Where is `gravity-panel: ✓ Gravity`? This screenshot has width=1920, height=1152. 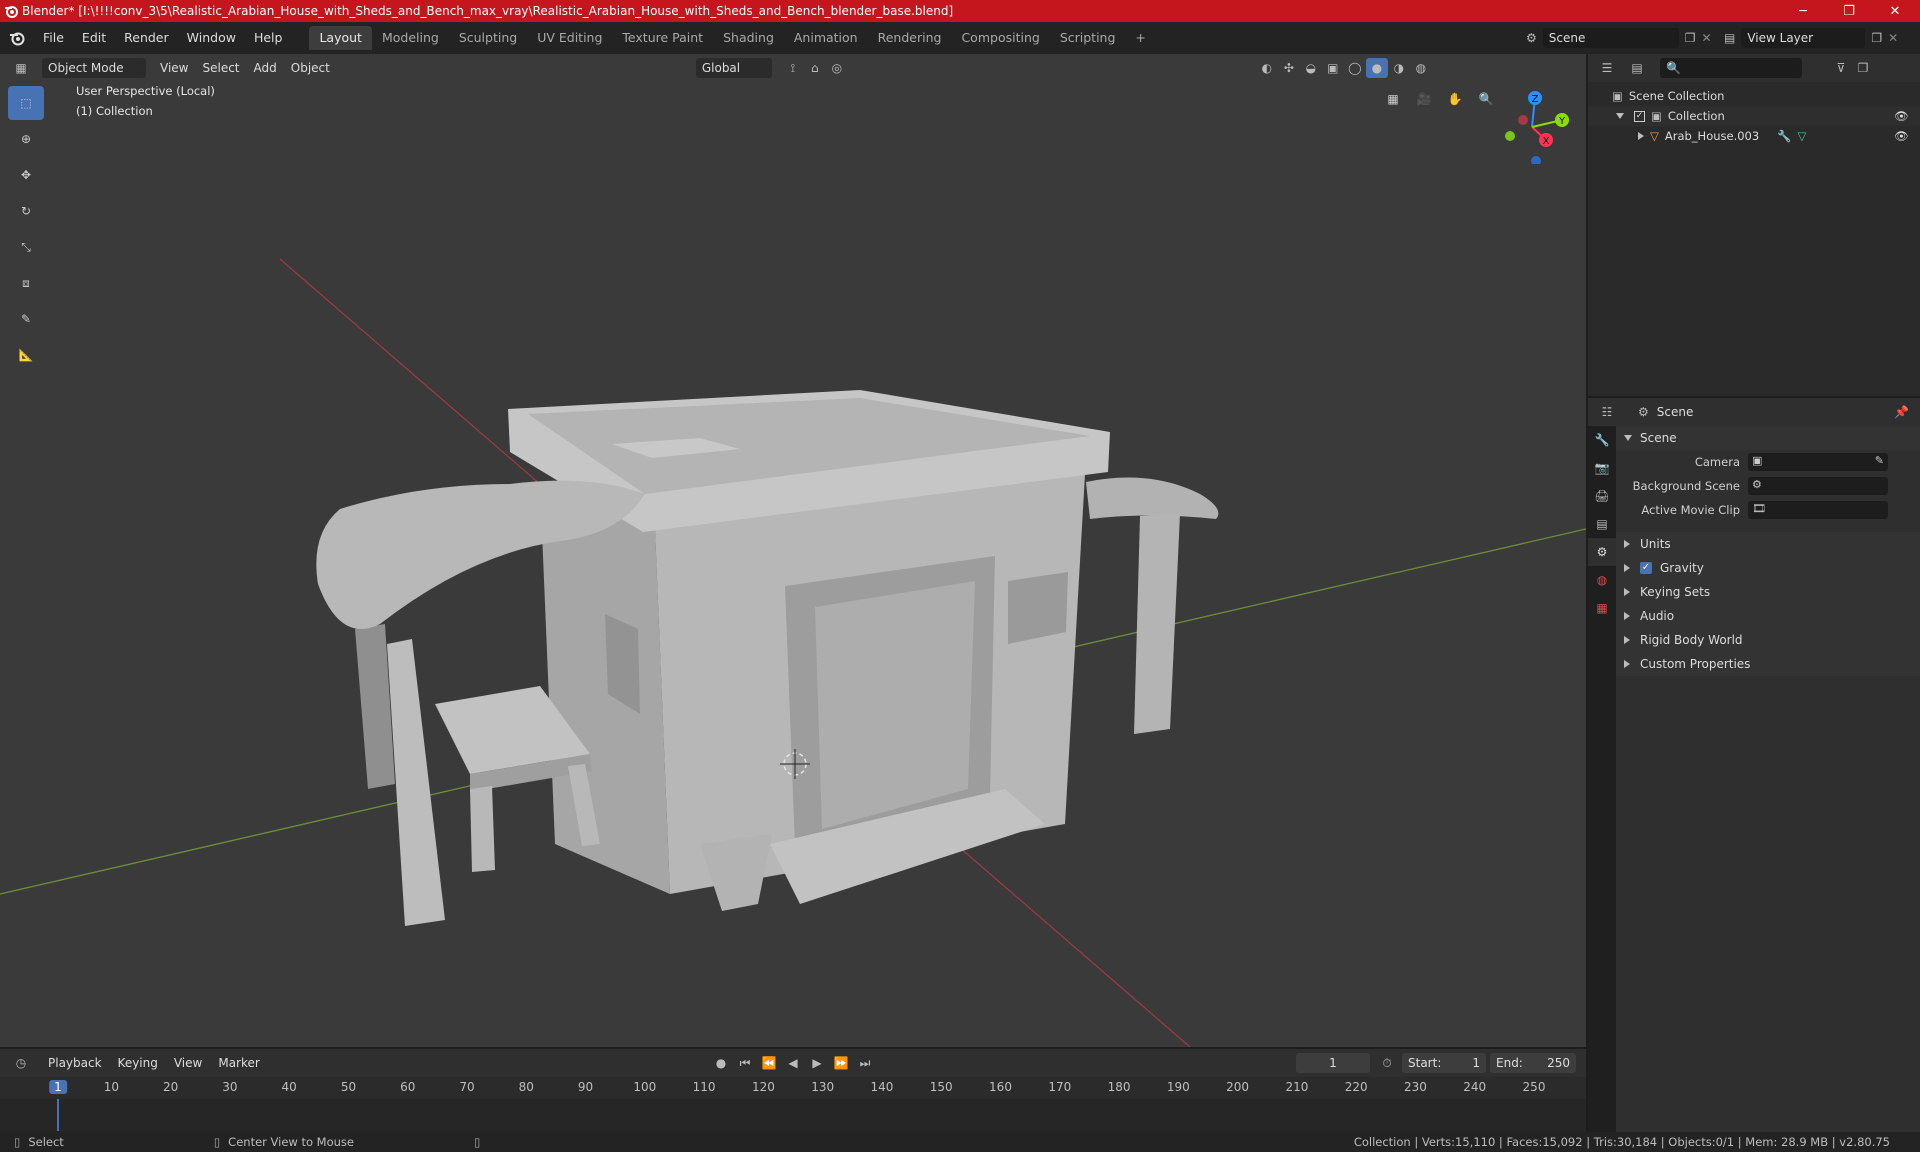
gravity-panel: ✓ Gravity is located at coordinates (1768, 568).